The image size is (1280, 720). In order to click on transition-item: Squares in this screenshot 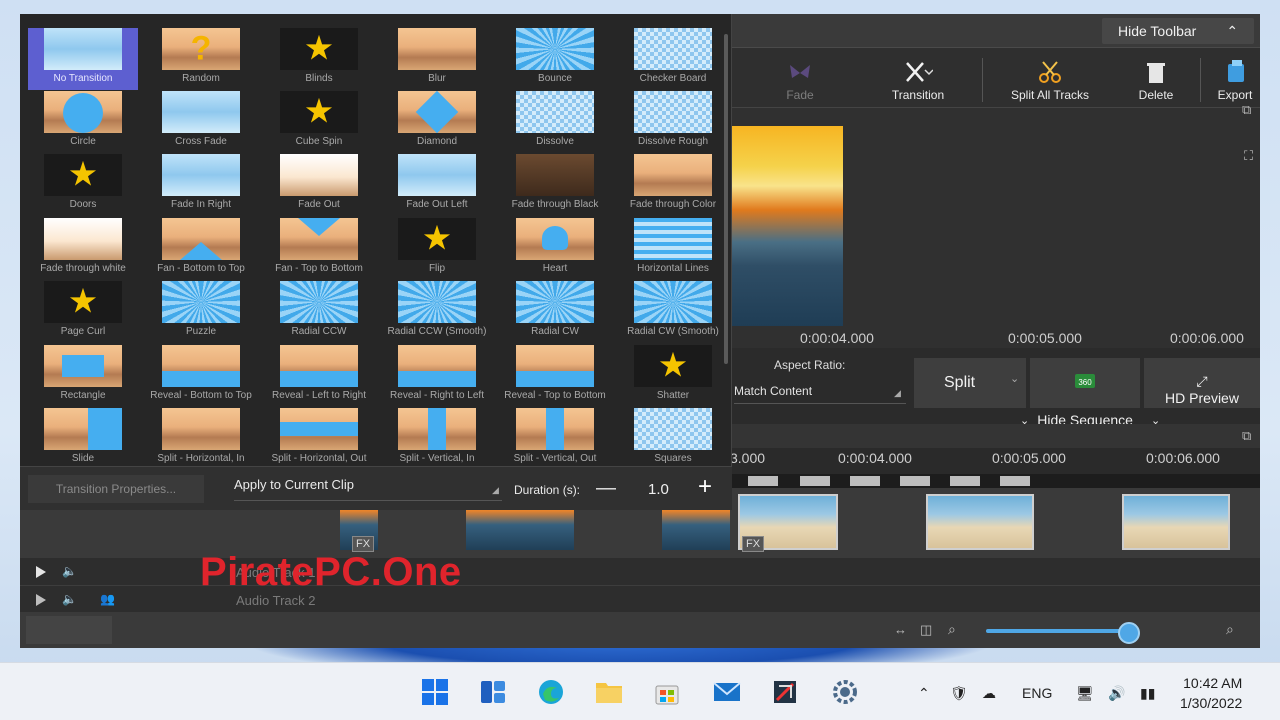, I will do `click(673, 437)`.